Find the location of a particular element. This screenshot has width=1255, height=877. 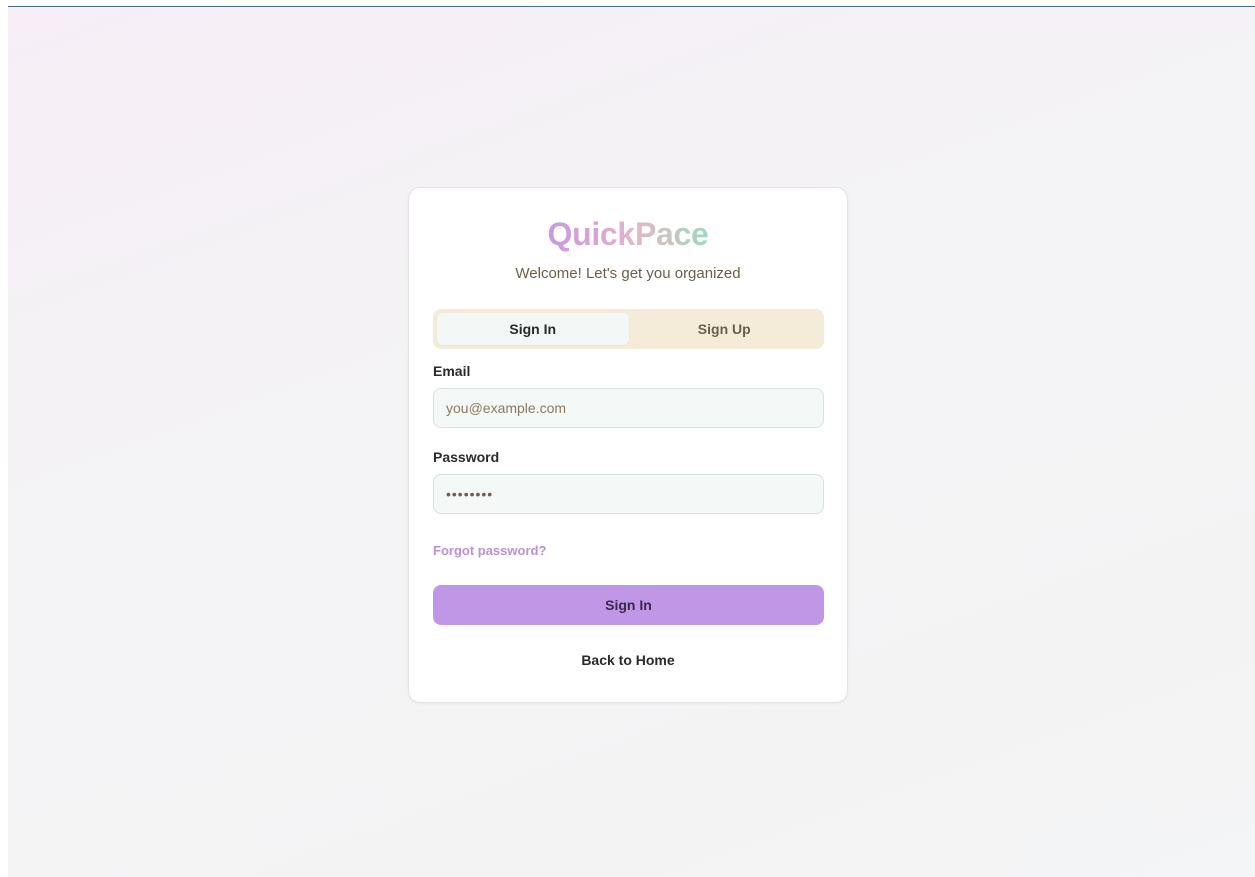

sign-in-button: Sign In is located at coordinates (628, 605).